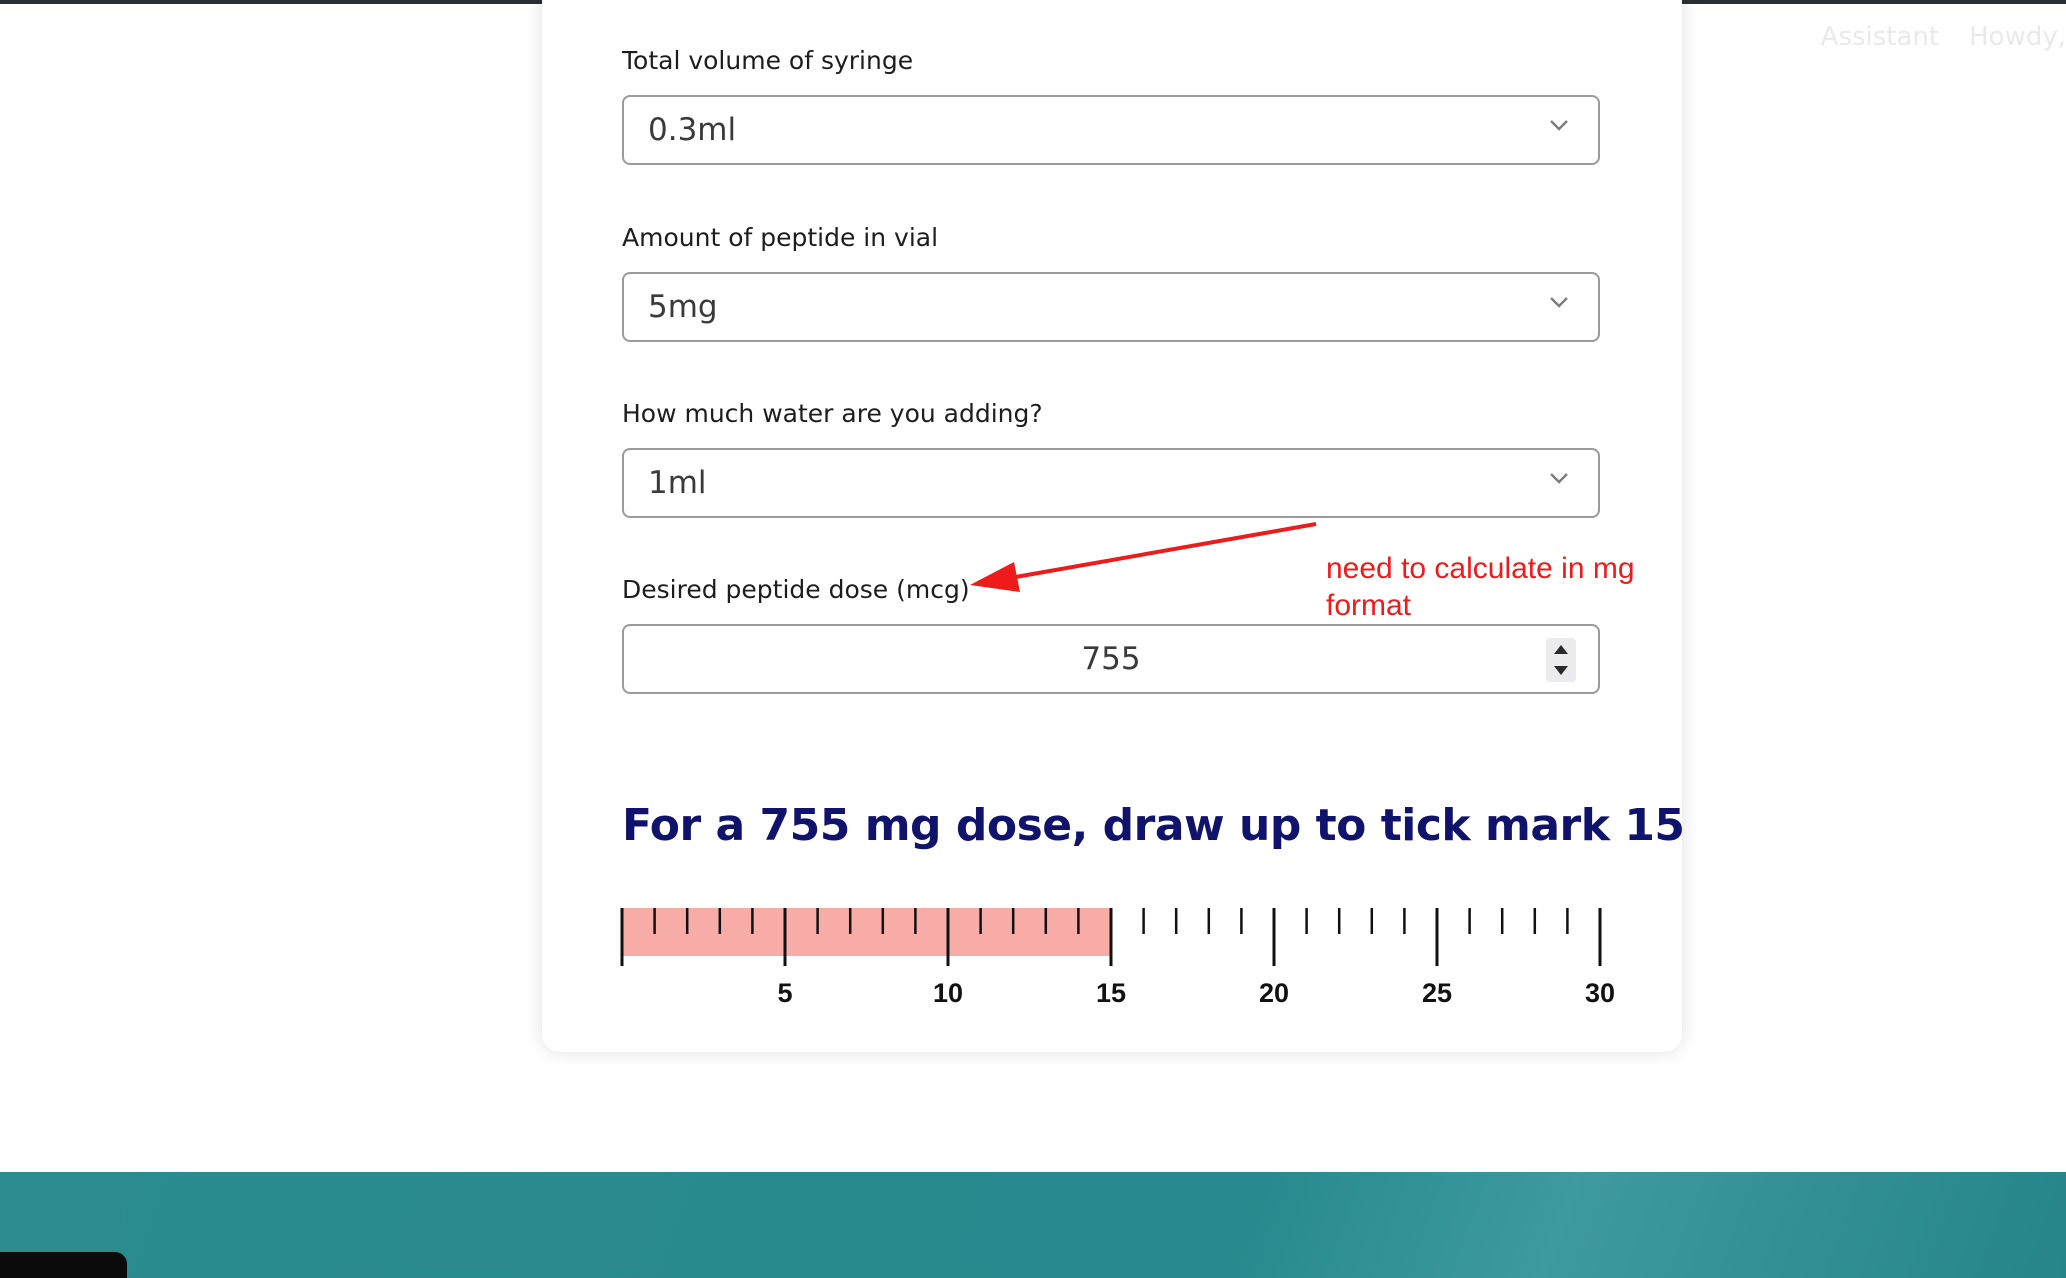 The width and height of the screenshot is (2066, 1278). Describe the element at coordinates (948, 993) in the screenshot. I see `ruler-tick-label: 10` at that location.